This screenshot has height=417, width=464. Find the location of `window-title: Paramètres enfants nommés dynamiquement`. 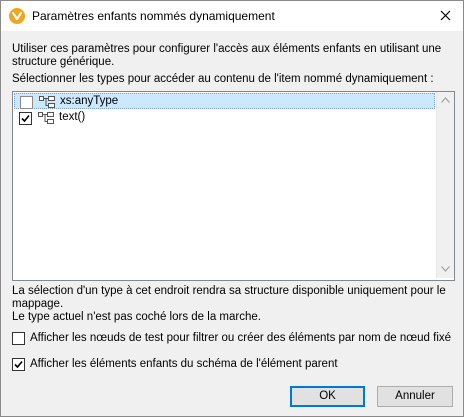

window-title: Paramètres enfants nommés dynamiquement is located at coordinates (153, 16).